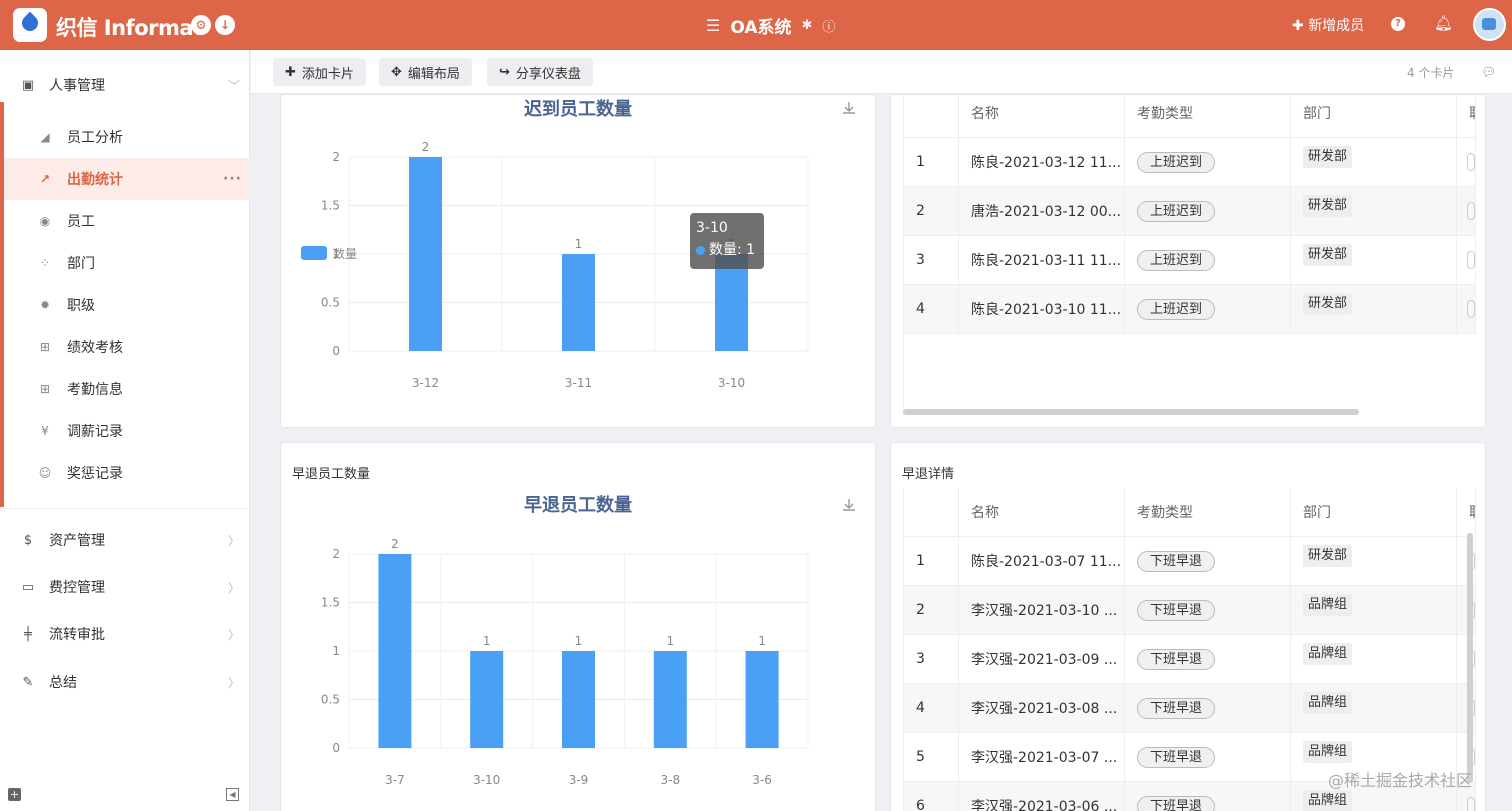 The image size is (1512, 811). Describe the element at coordinates (201, 25) in the screenshot. I see `workflow-icon: ⚙` at that location.